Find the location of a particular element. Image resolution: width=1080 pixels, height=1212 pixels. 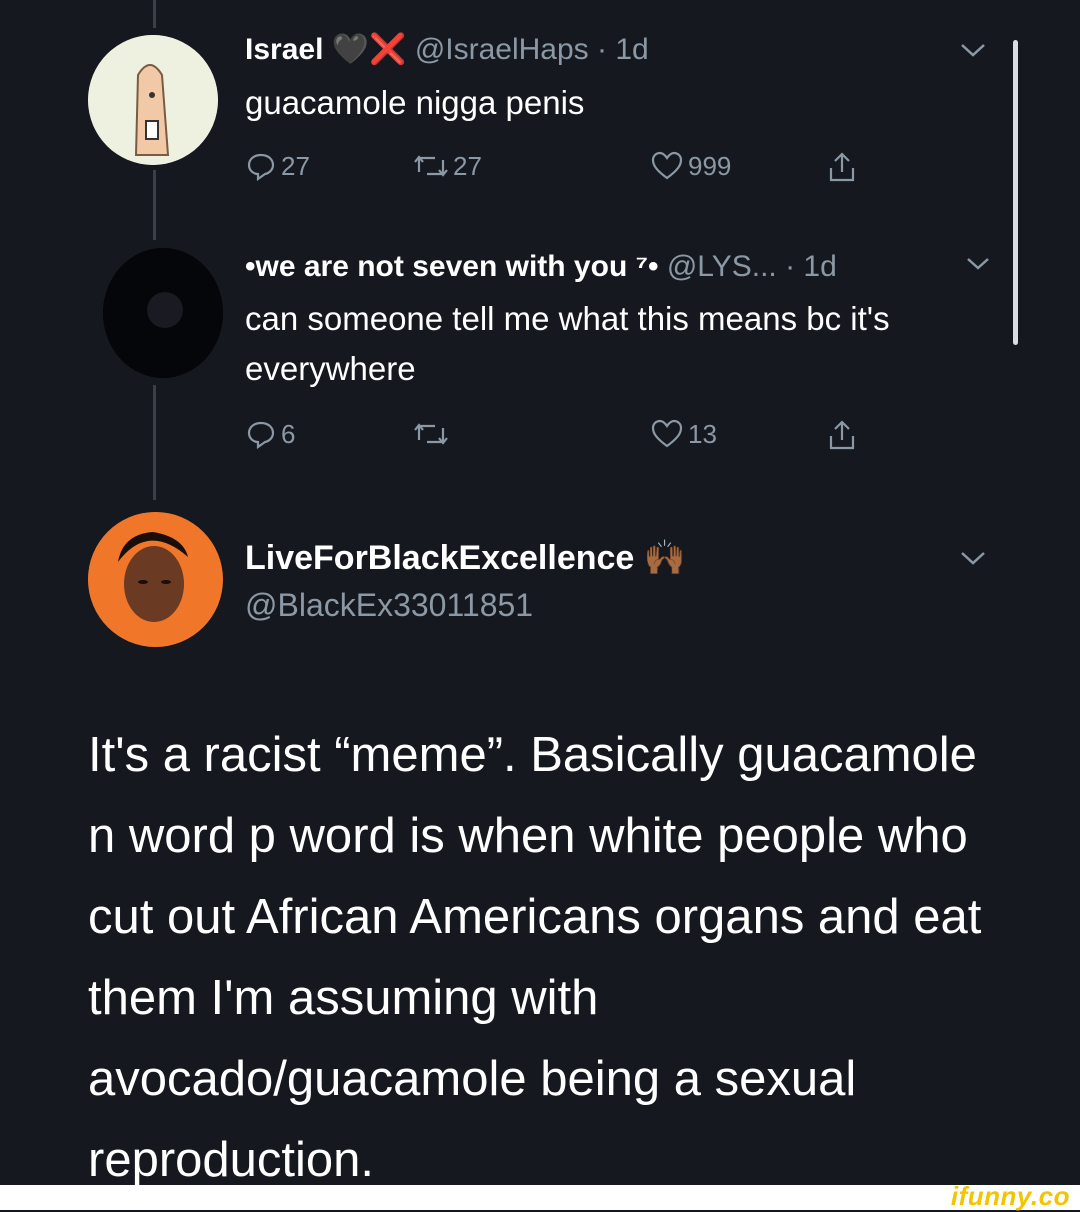

like-button: 999 is located at coordinates (690, 166).